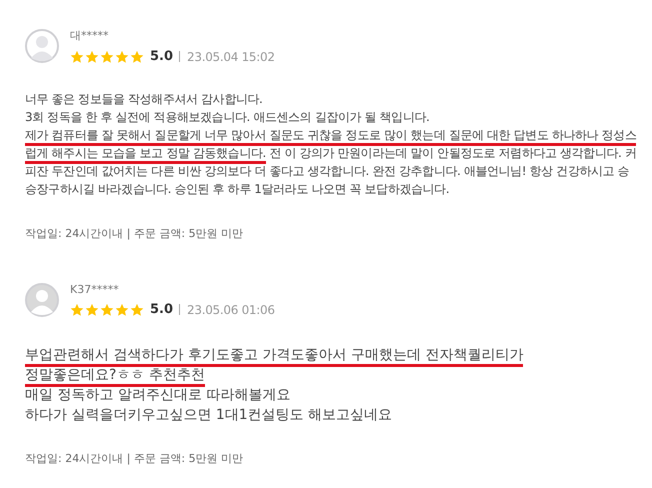 This screenshot has height=488, width=652. Describe the element at coordinates (143, 99) in the screenshot. I see `review-text: 너무 좋은 정보들을 작성해주셔서 감사합니다.` at that location.